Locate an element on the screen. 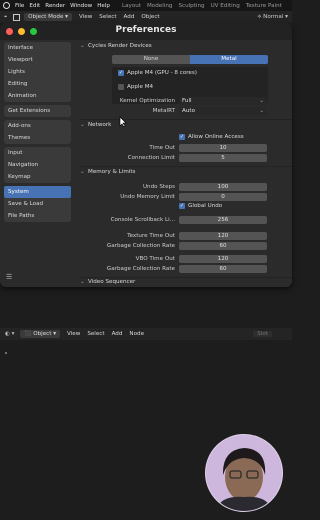 This screenshot has width=320, height=520. sidebar-item-animation: Animation is located at coordinates (37, 96).